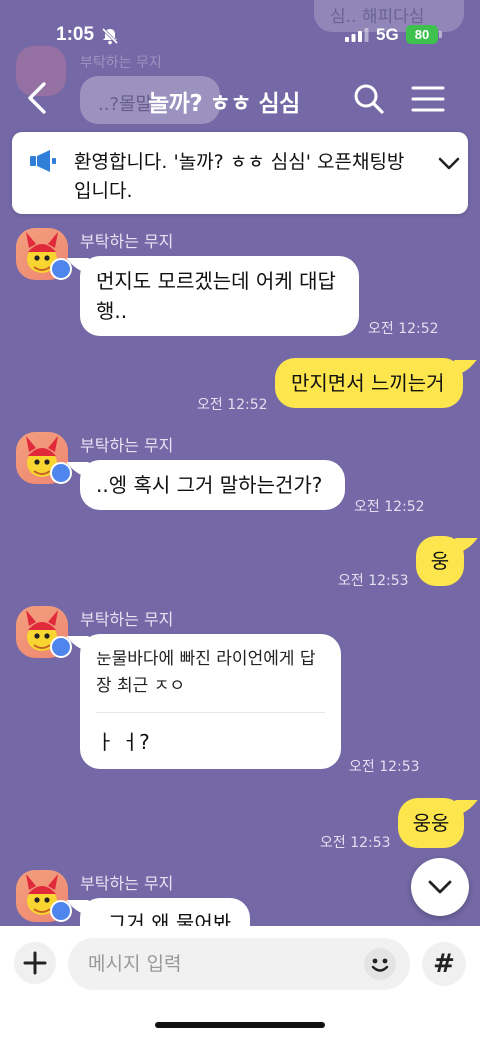 The height and width of the screenshot is (1040, 480). I want to click on search-icon, so click(369, 99).